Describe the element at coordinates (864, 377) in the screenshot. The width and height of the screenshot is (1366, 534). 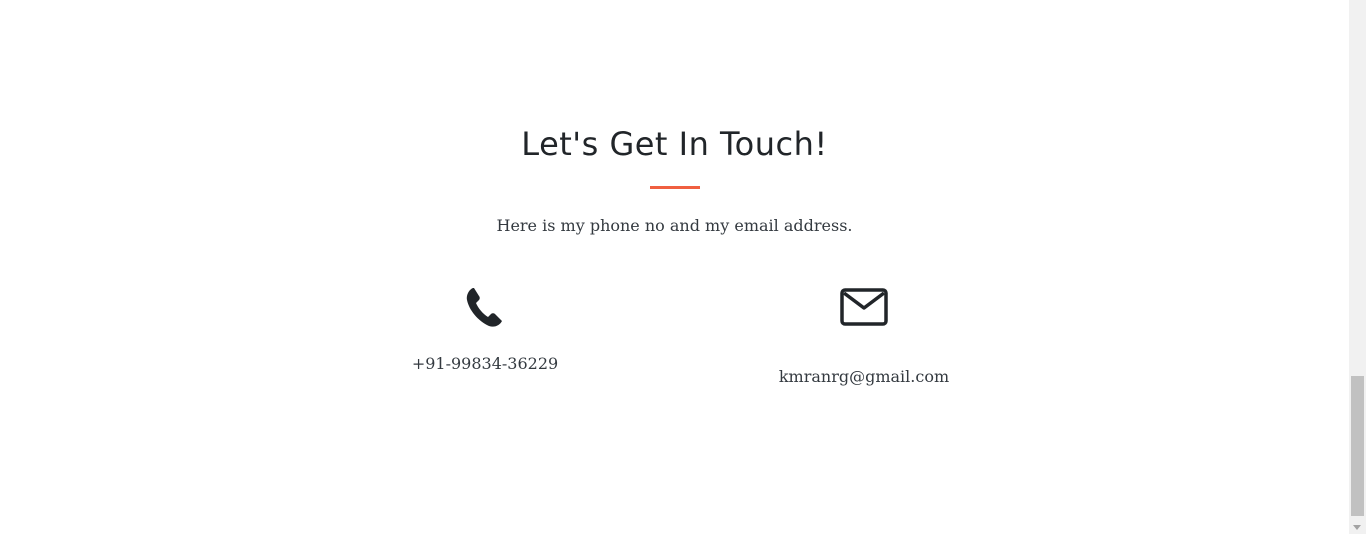
I see `email-address: kmranrg@gmail.com` at that location.